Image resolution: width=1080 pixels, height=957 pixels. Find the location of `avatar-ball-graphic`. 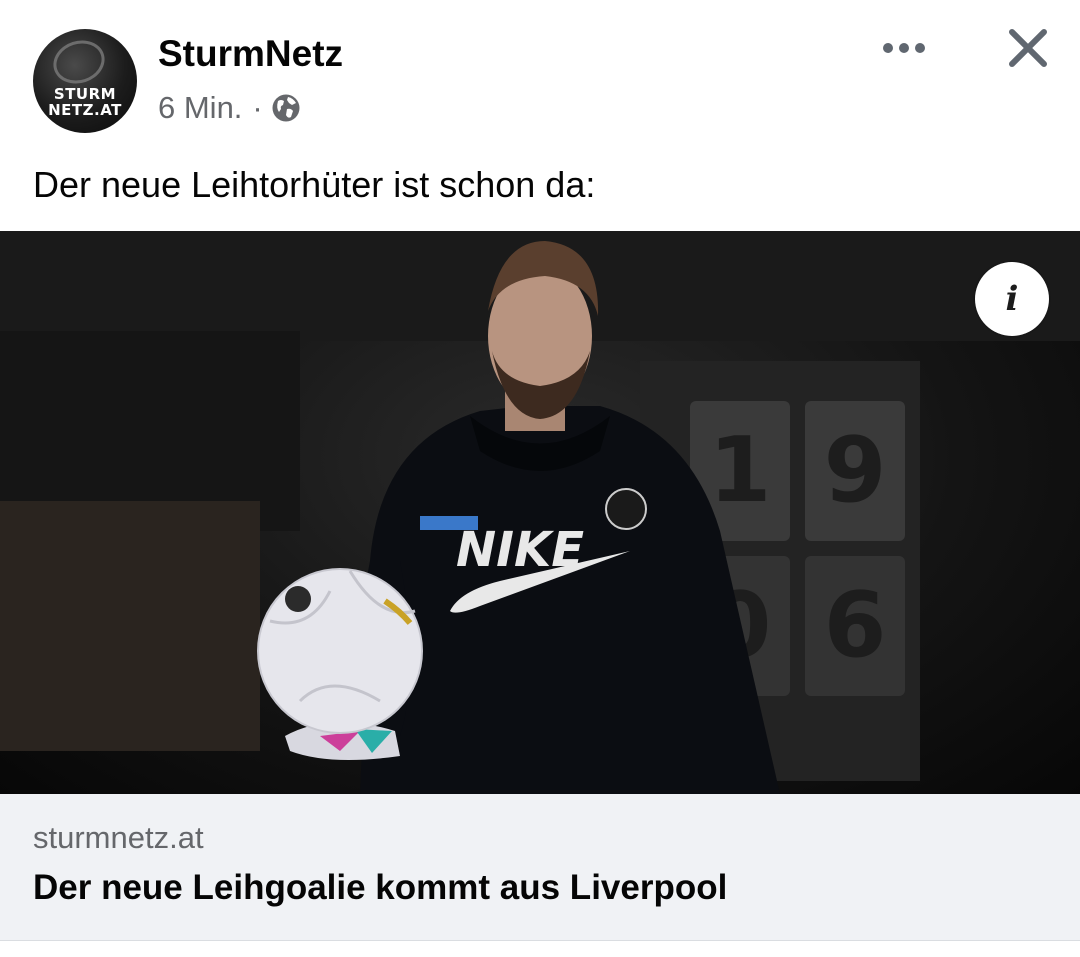

avatar-ball-graphic is located at coordinates (79, 62).